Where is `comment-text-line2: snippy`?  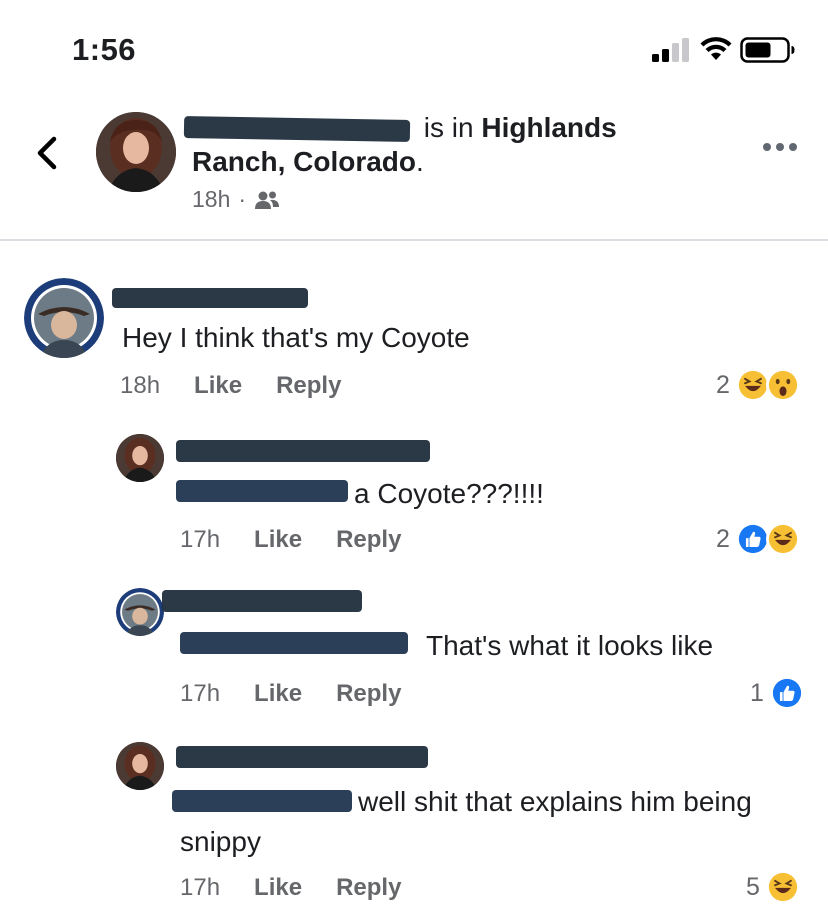 comment-text-line2: snippy is located at coordinates (220, 841).